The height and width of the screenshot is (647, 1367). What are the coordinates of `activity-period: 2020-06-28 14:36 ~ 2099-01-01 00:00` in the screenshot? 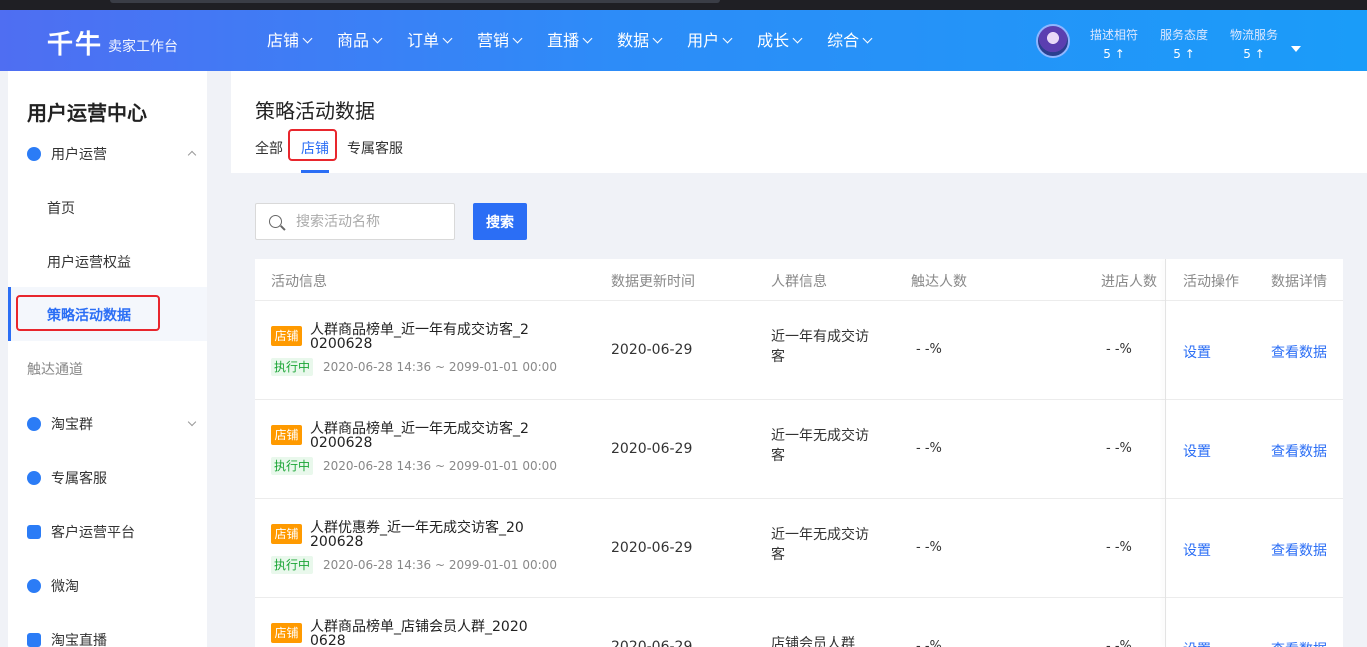 It's located at (440, 367).